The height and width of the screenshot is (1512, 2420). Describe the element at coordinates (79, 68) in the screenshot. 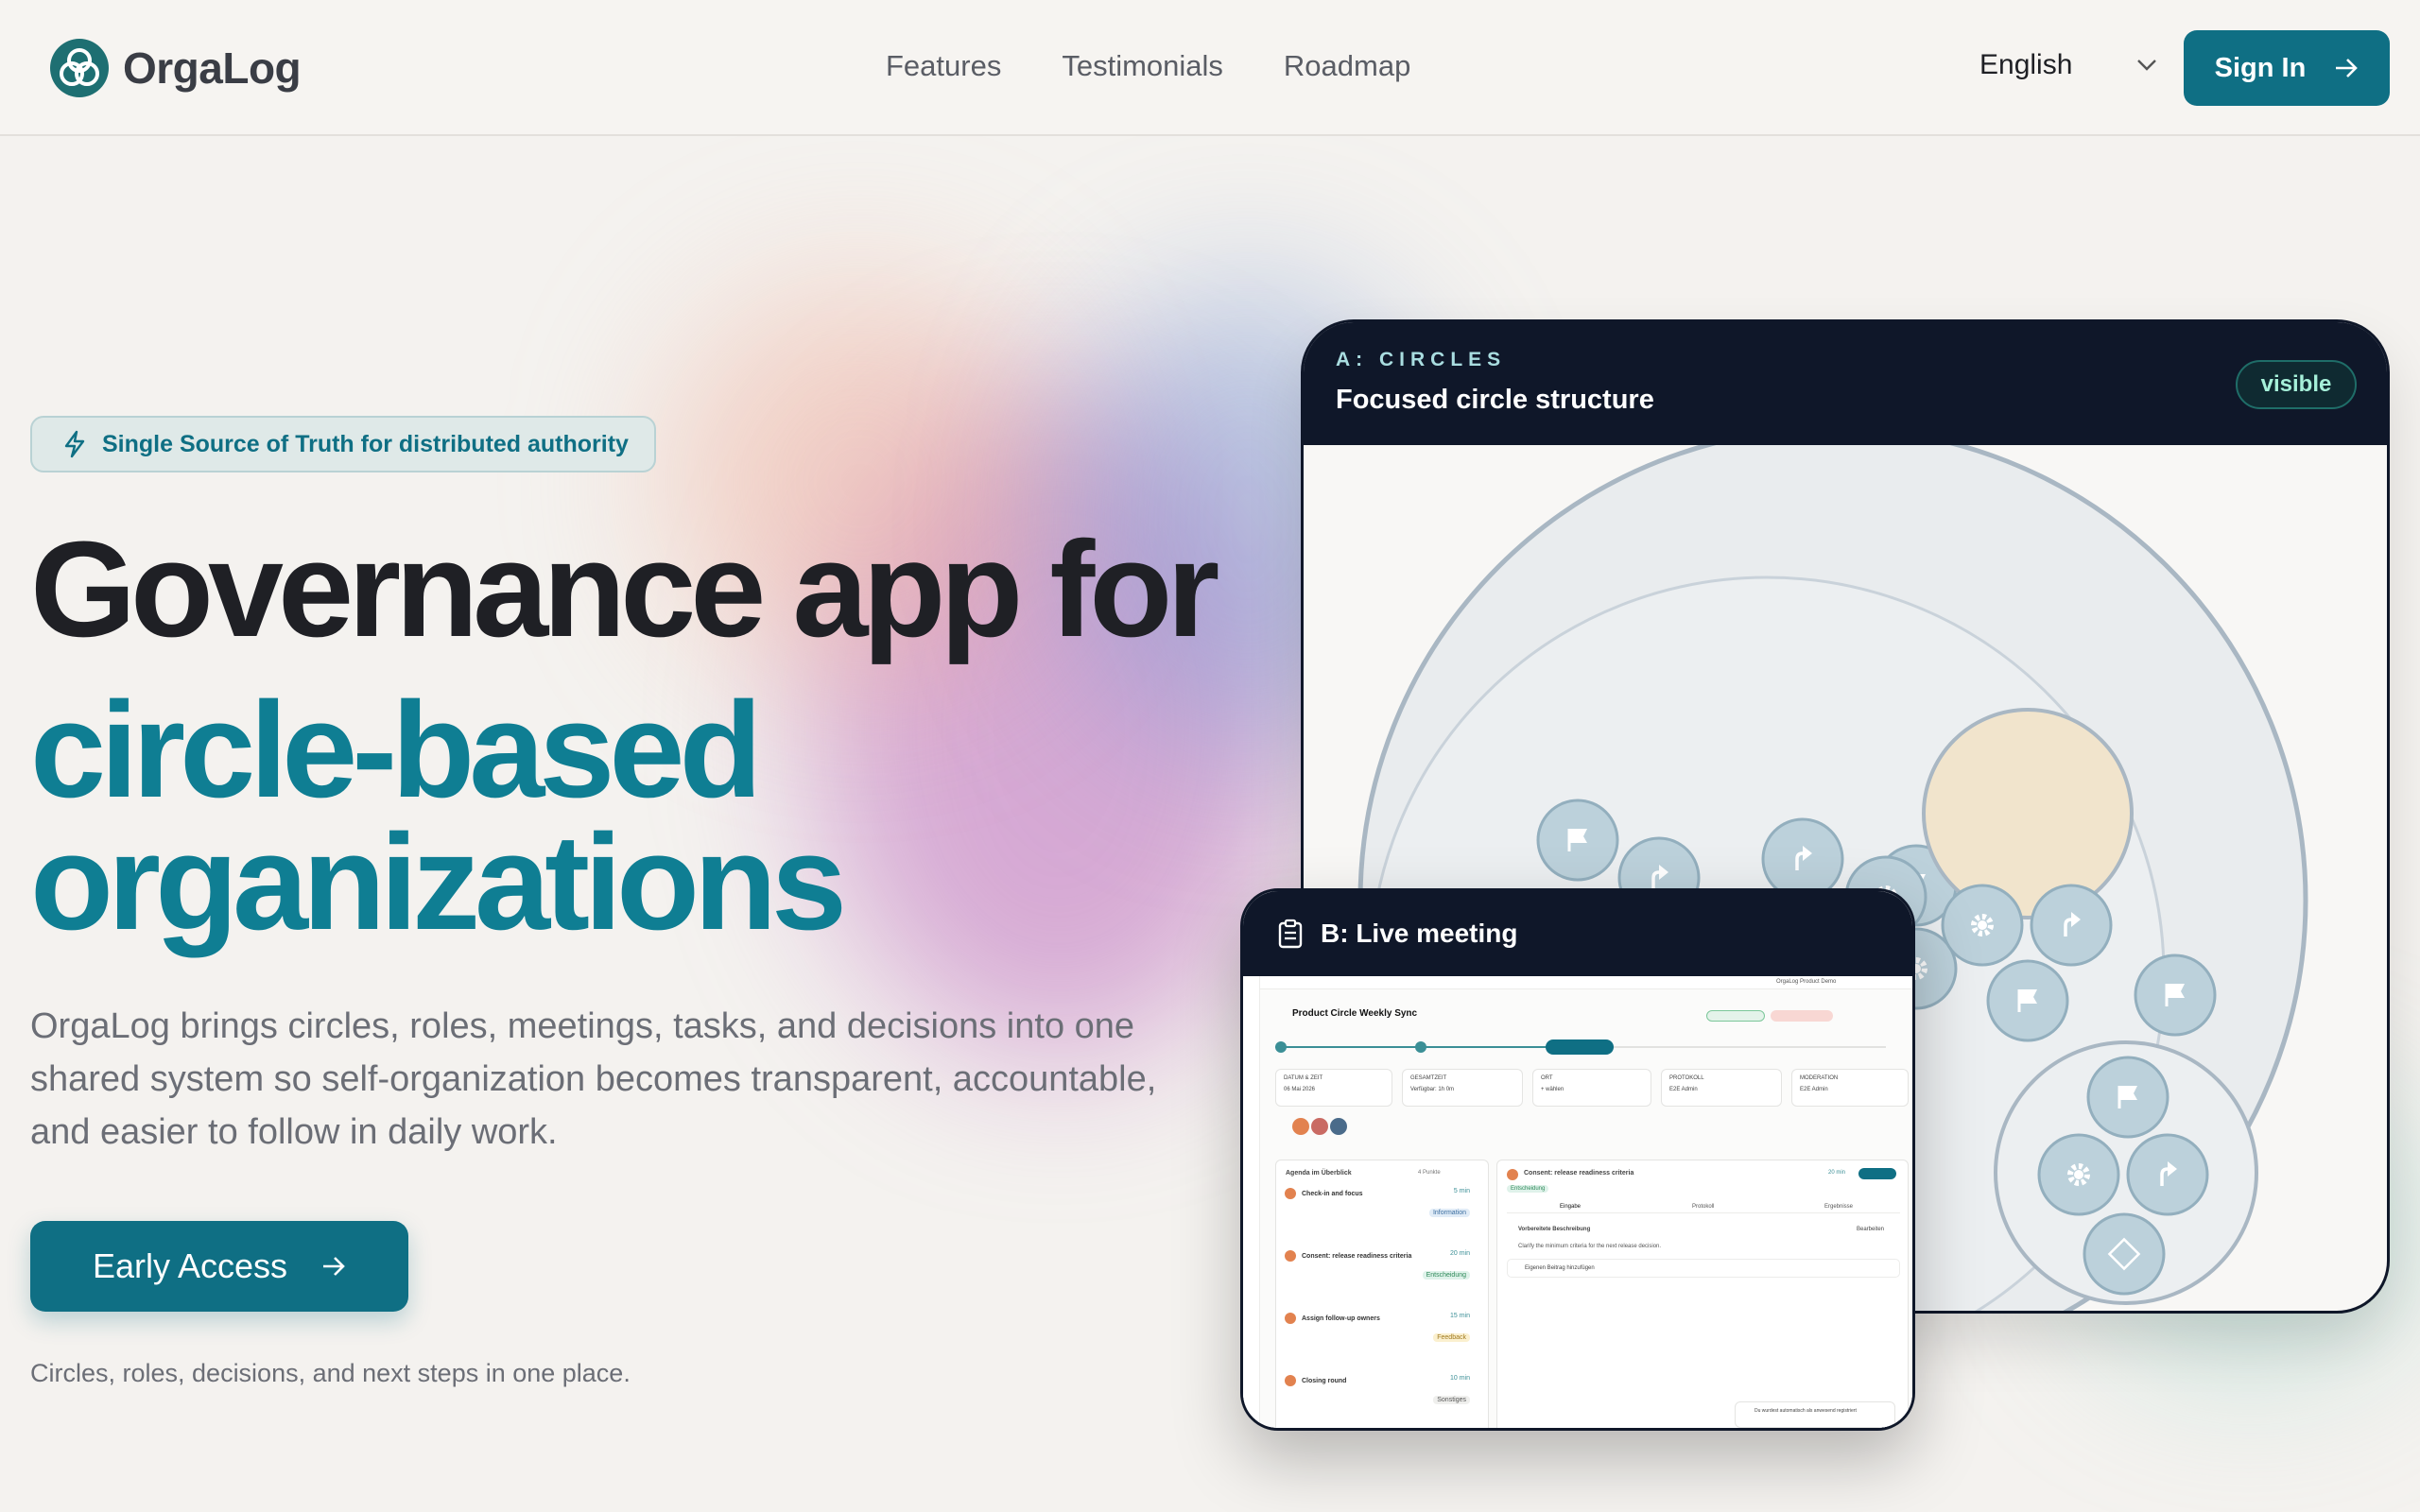

I see `logo-icon` at that location.